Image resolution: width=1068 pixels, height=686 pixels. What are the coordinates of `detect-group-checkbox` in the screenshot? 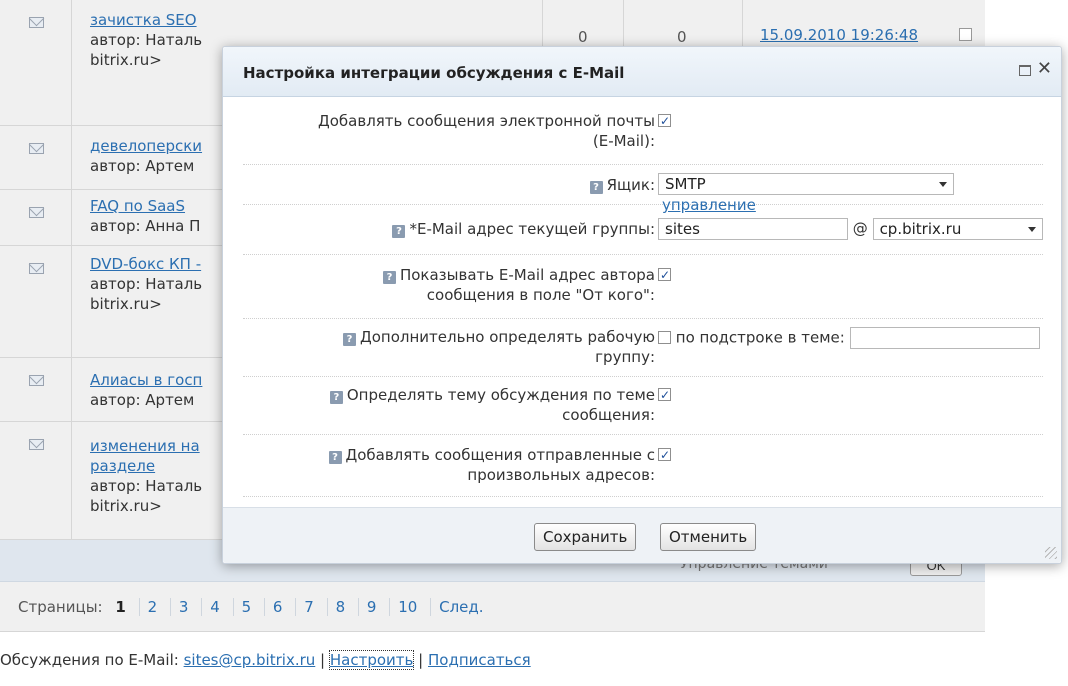 It's located at (664, 337).